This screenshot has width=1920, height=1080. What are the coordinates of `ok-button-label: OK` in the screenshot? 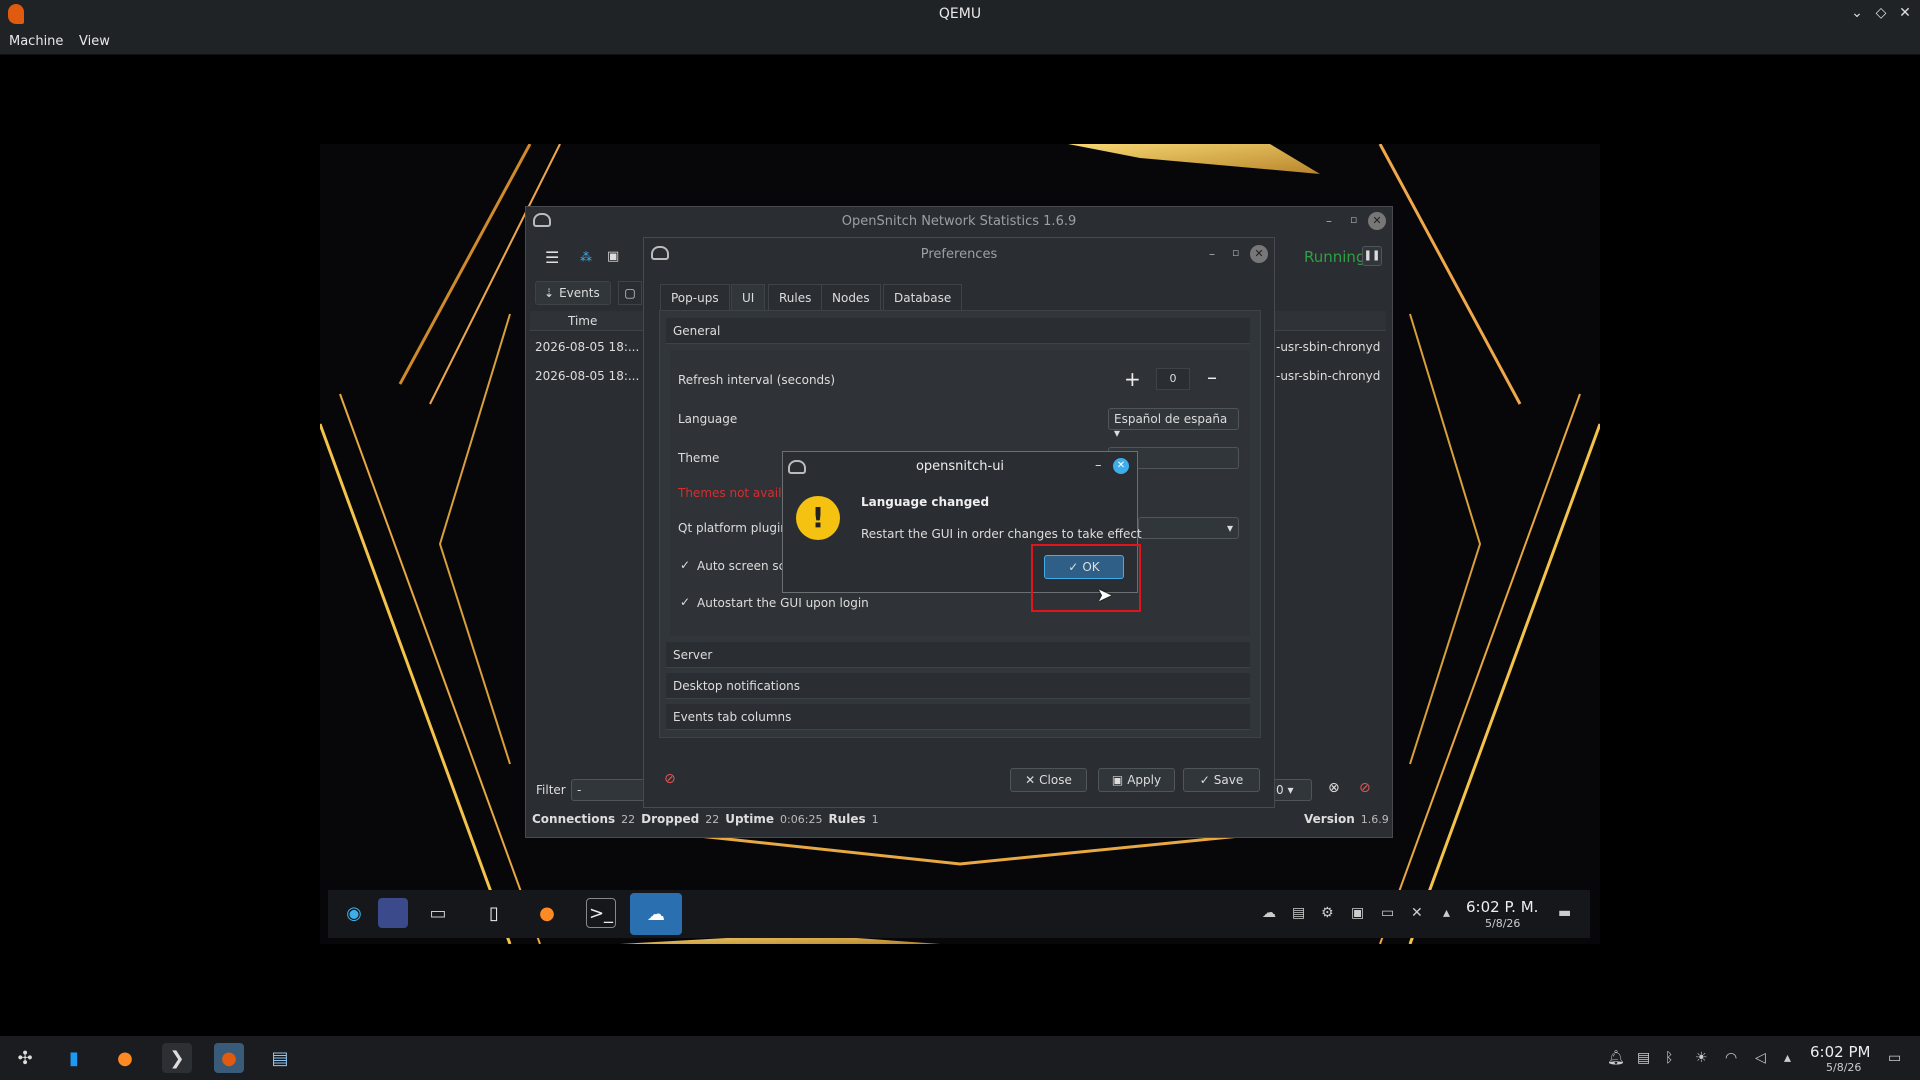 It's located at (1091, 567).